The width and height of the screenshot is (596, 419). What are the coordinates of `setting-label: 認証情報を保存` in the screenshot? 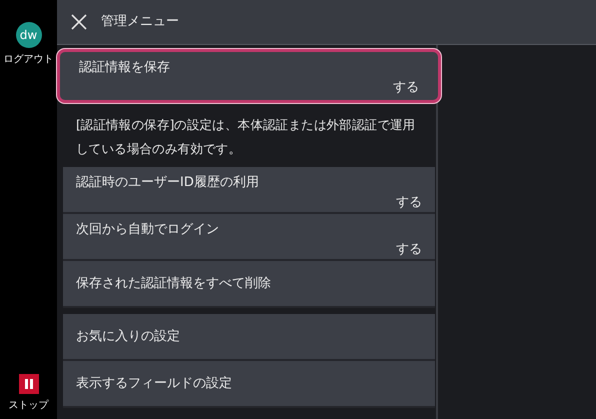 It's located at (125, 68).